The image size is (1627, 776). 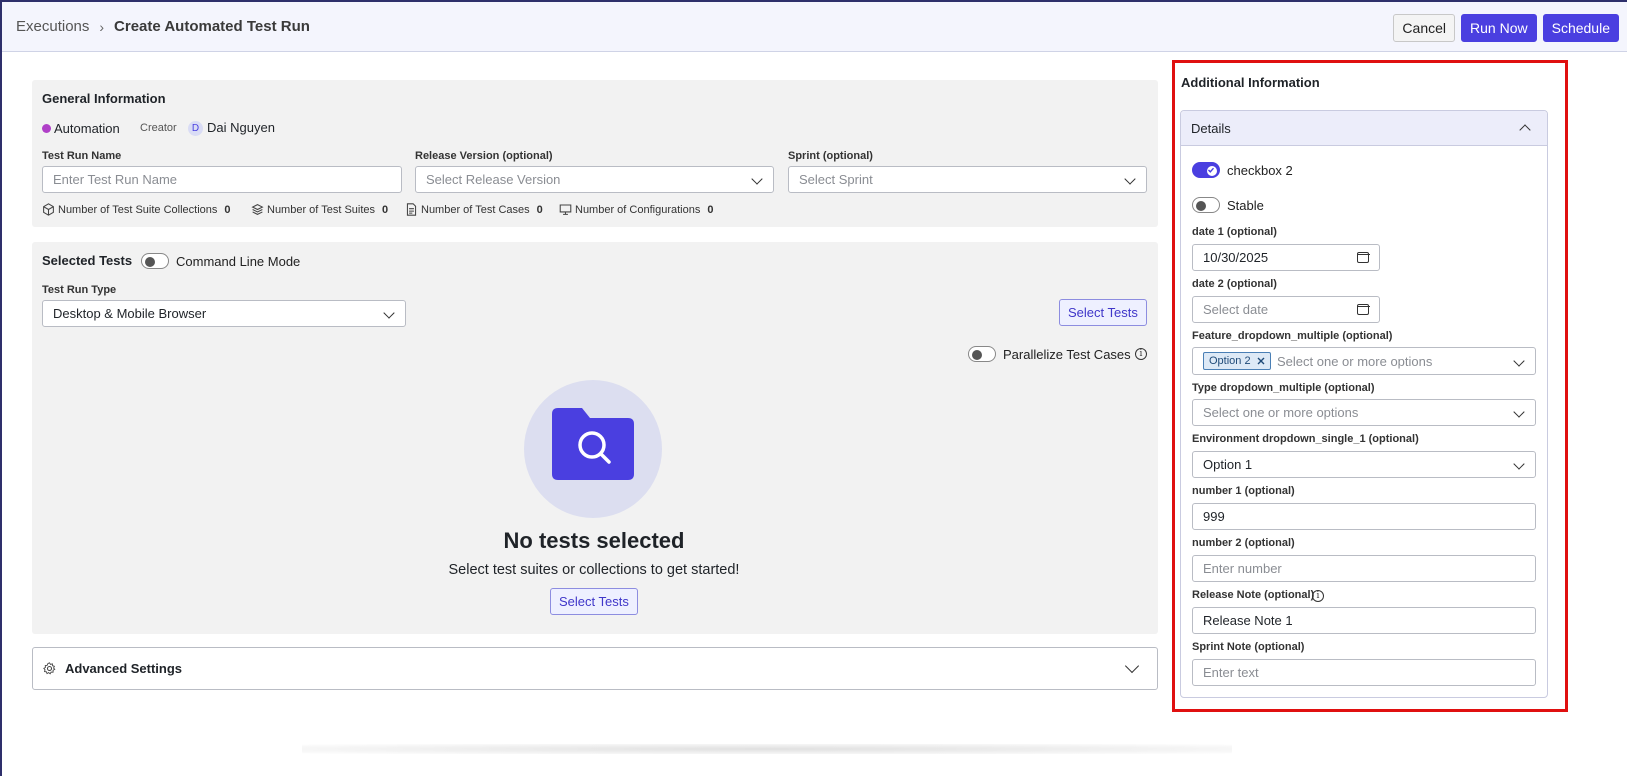 I want to click on chevron-up-icon, so click(x=1525, y=130).